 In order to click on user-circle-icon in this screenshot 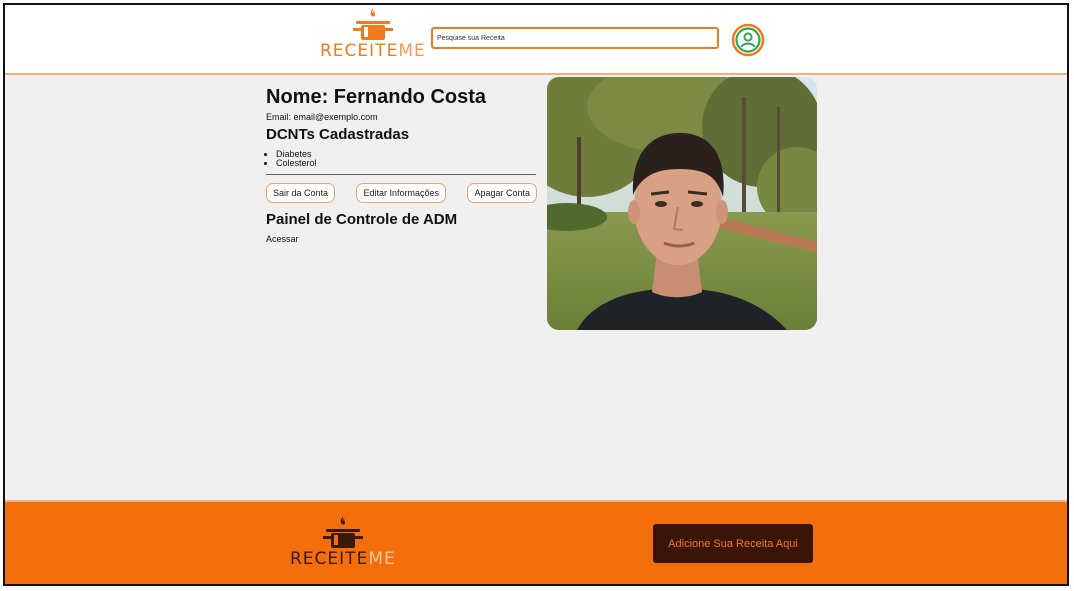, I will do `click(748, 40)`.